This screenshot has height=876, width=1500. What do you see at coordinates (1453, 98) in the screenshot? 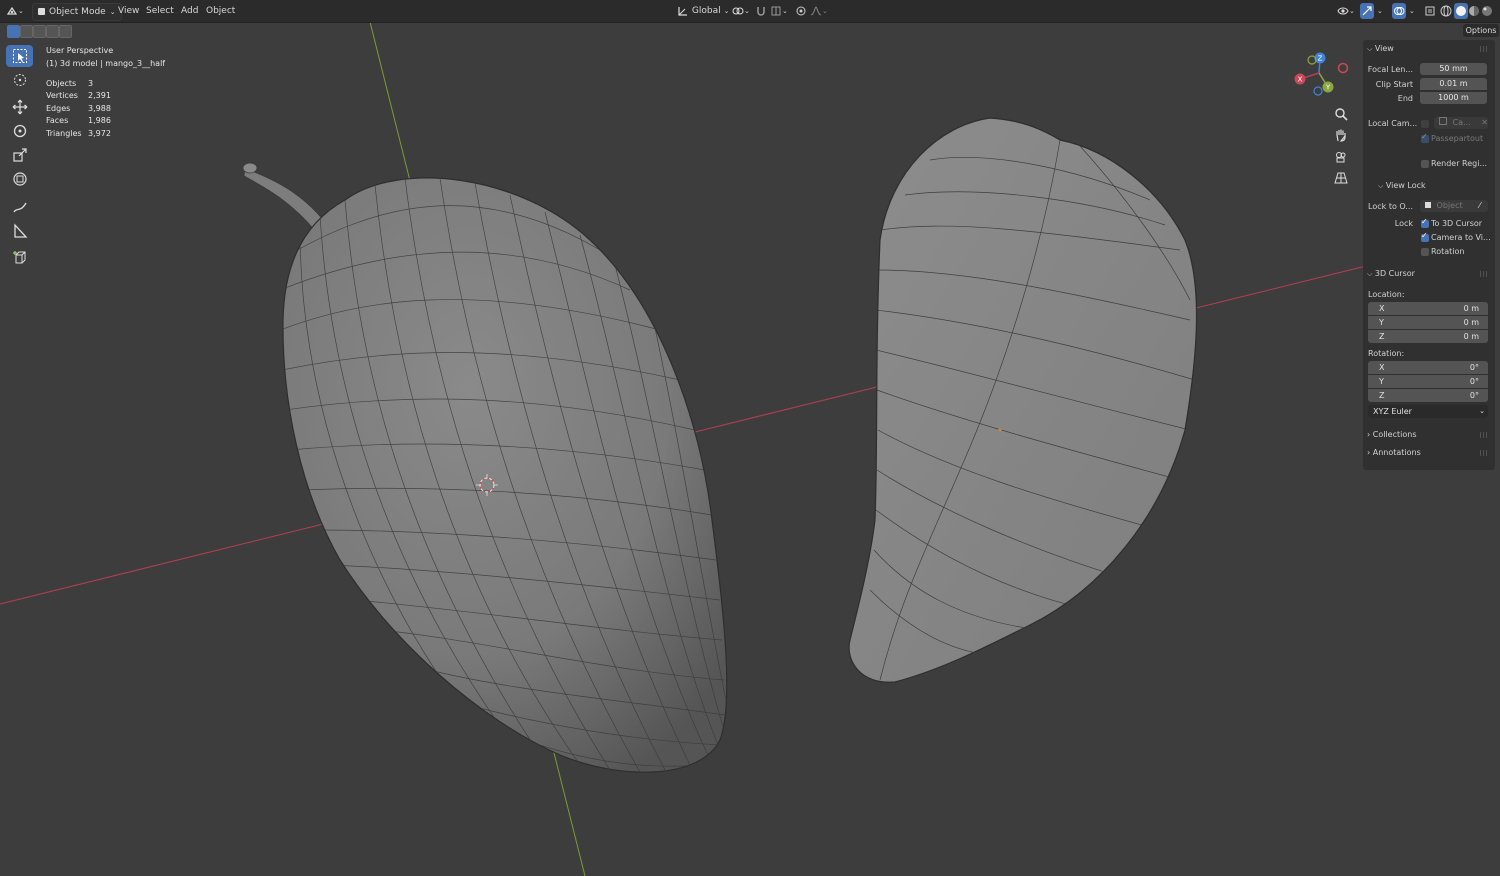
I see `clip-end-field: 1000 m` at bounding box center [1453, 98].